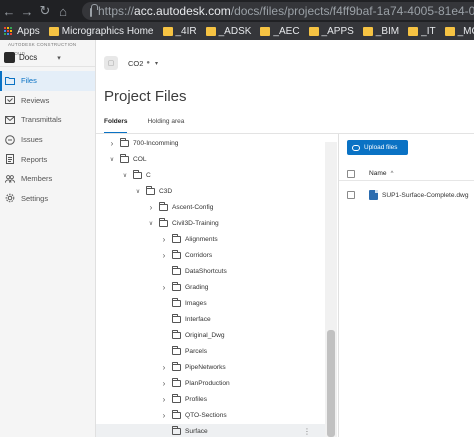 The width and height of the screenshot is (474, 437). What do you see at coordinates (351, 195) in the screenshot?
I see `file-row-checkbox` at bounding box center [351, 195].